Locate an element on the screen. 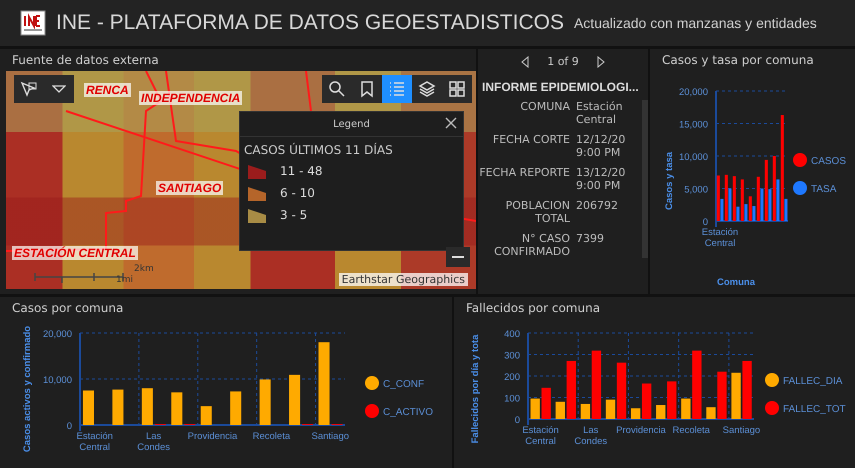  app-subtitle: Actualizado con manzanas y entidades is located at coordinates (695, 23).